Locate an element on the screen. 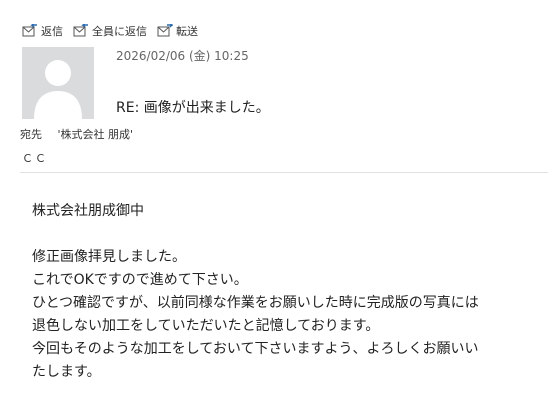 Image resolution: width=548 pixels, height=414 pixels. to-label: 宛先 is located at coordinates (31, 134).